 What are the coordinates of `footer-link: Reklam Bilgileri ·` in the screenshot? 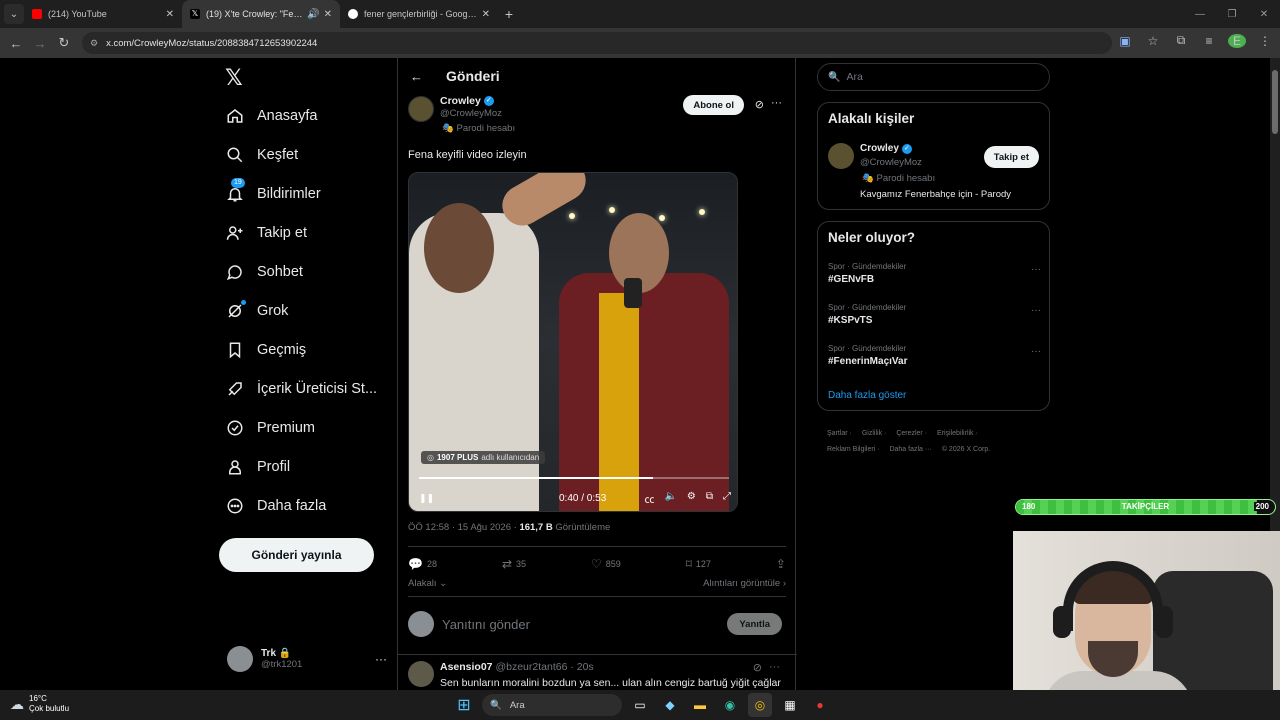 It's located at (853, 449).